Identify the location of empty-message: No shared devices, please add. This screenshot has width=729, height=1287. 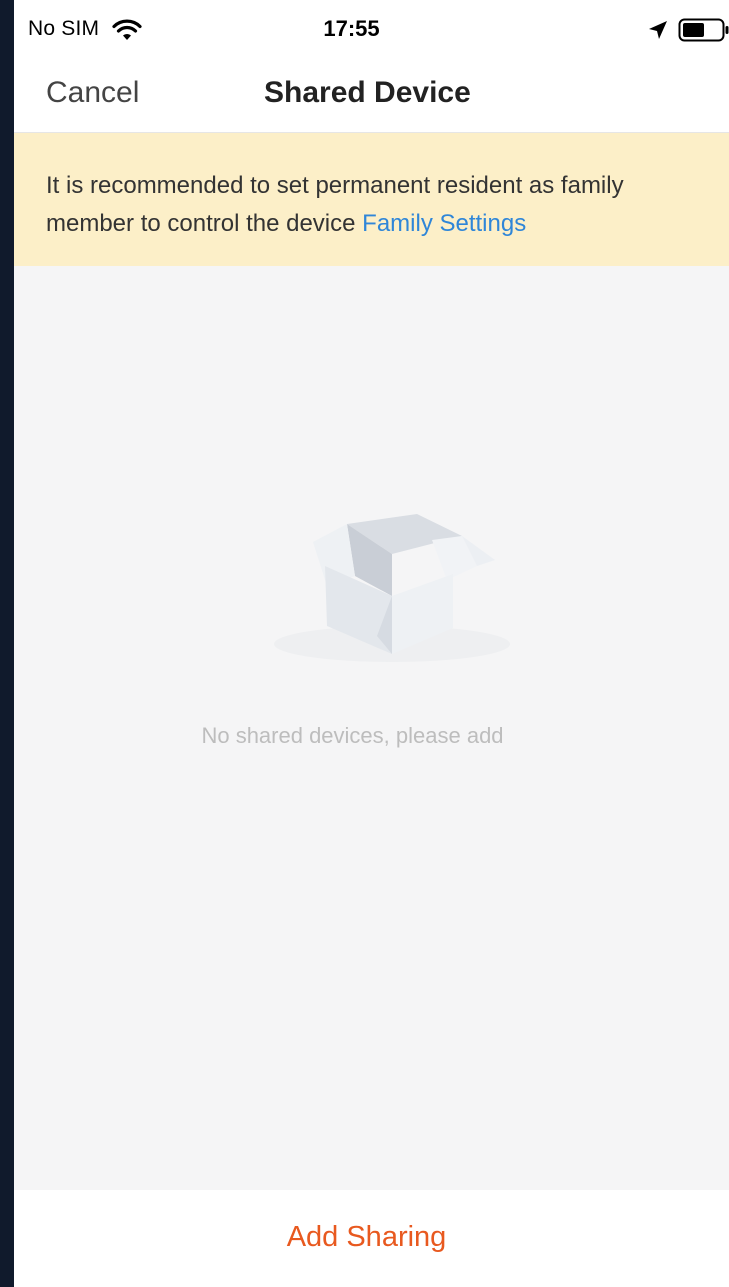
(352, 735).